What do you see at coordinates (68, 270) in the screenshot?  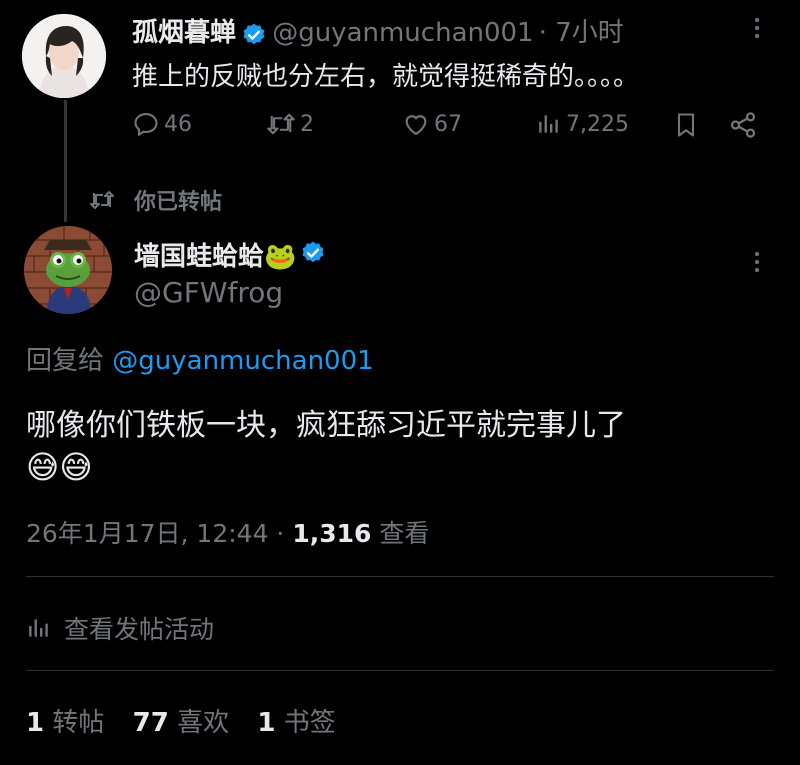 I see `avatar-gfwfrog` at bounding box center [68, 270].